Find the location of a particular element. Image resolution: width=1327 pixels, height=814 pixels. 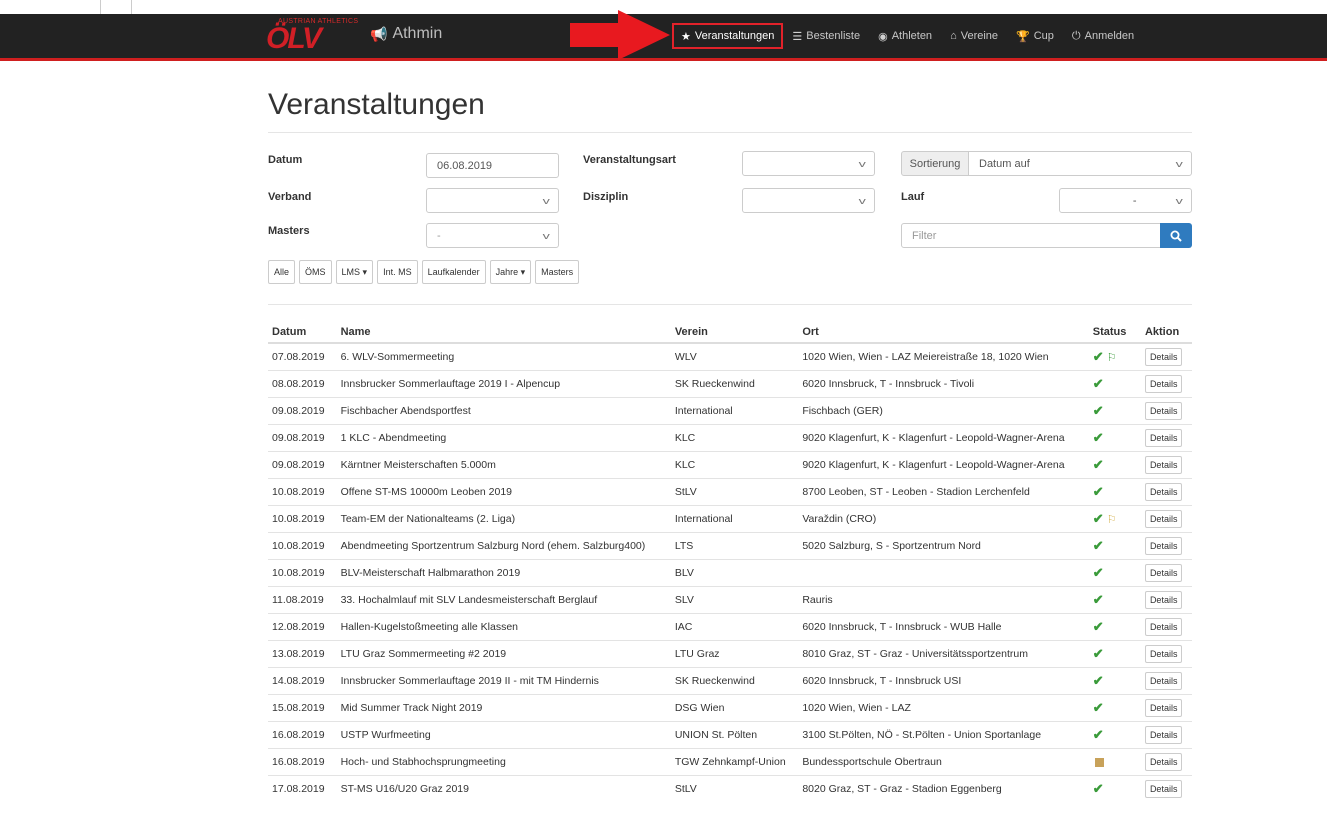

masters-button: Masters is located at coordinates (557, 272).